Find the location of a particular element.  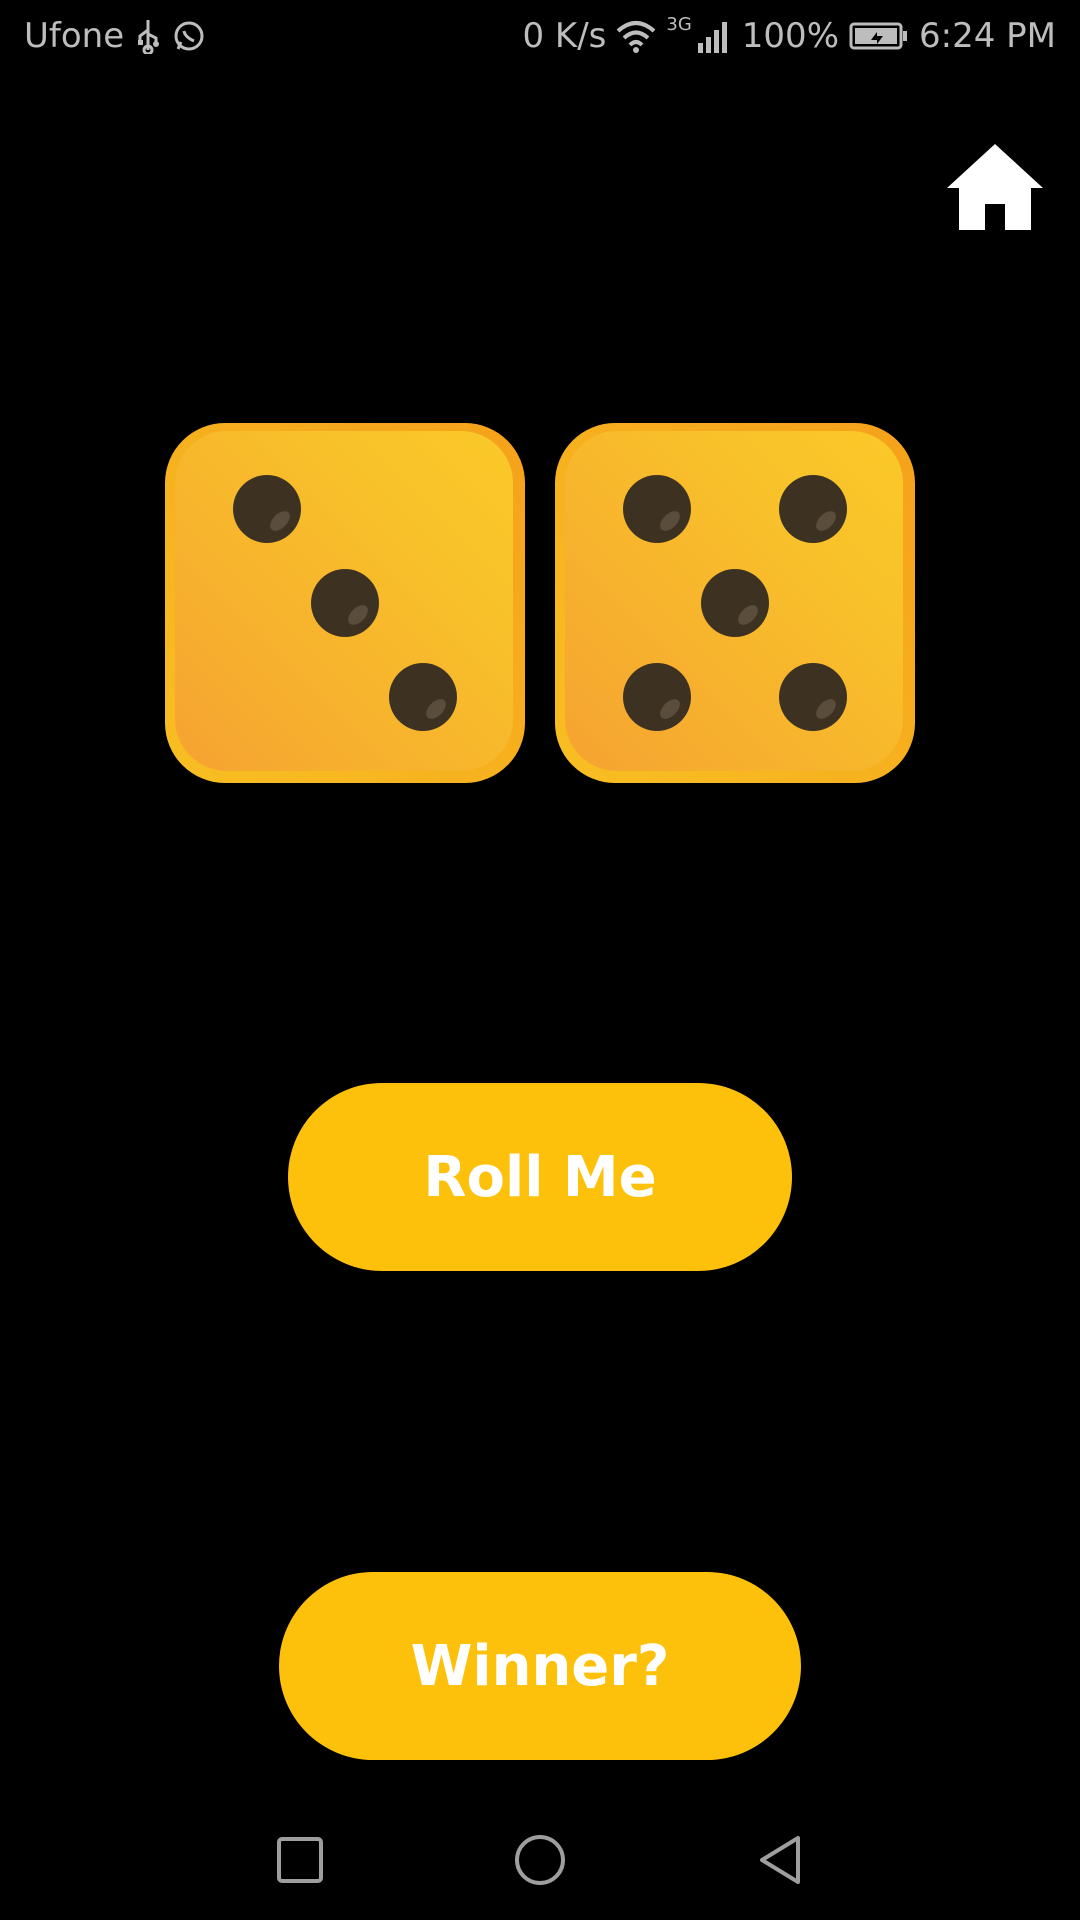

circle-icon is located at coordinates (540, 1860).